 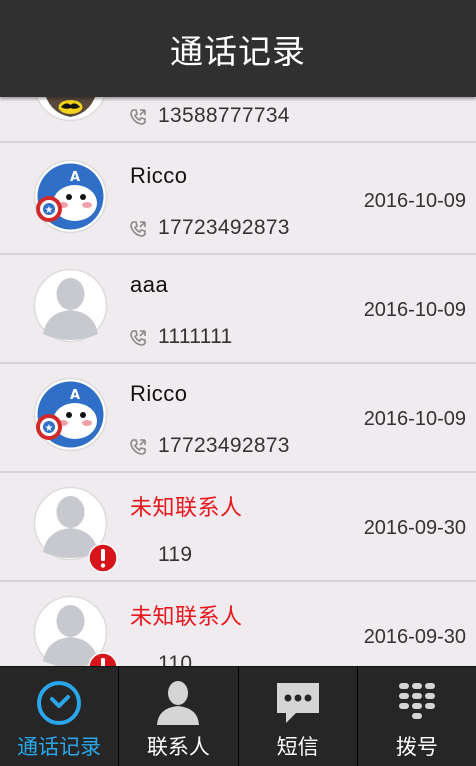 I want to click on bottom-tab-bar: 通话记录 联系人 短信 拨号, so click(x=238, y=716).